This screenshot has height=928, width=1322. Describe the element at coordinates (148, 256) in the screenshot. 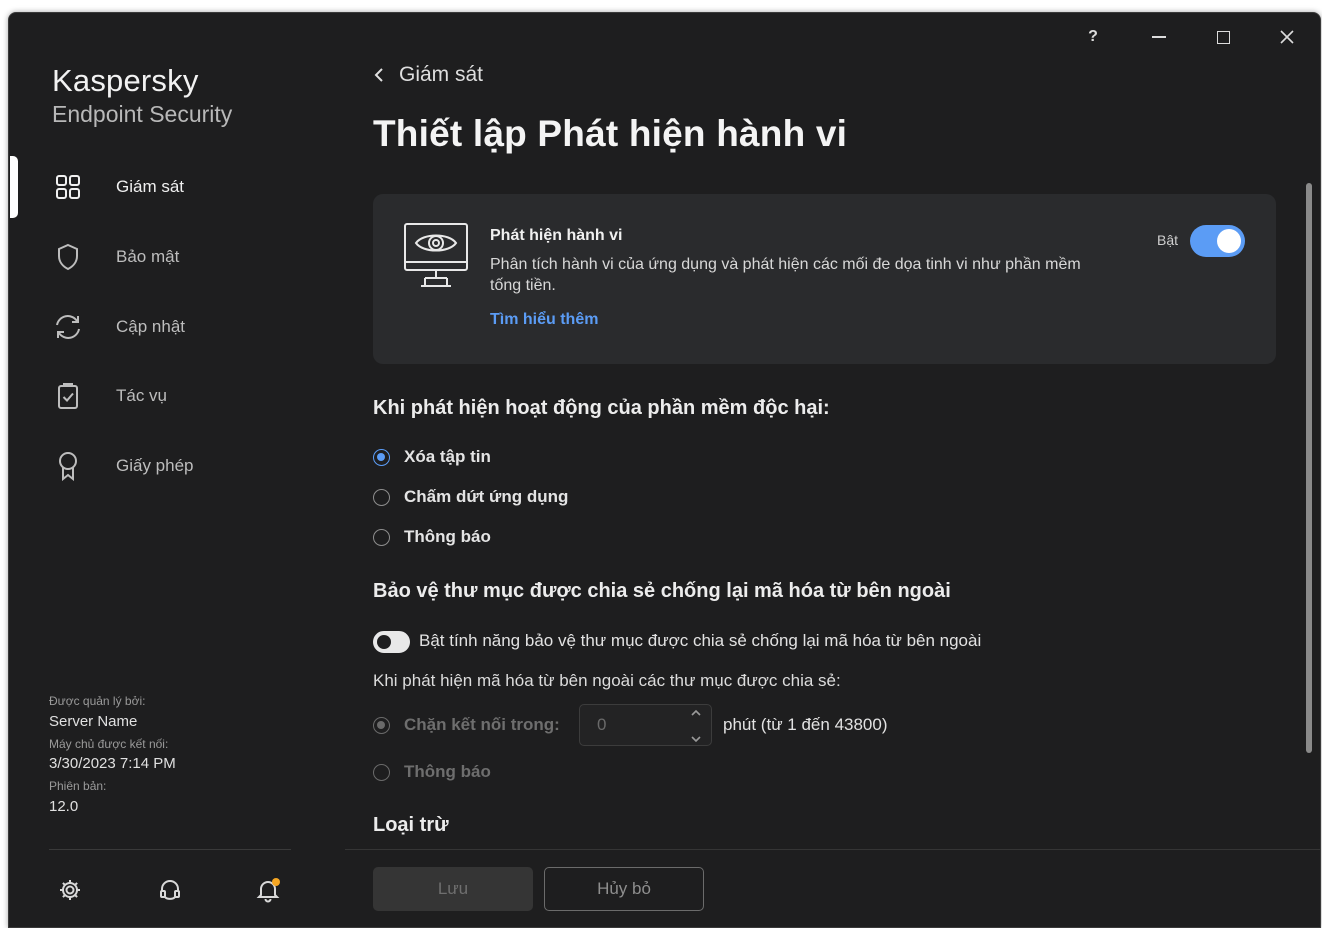

I see `sidebar-item-label: Bảo mật` at that location.